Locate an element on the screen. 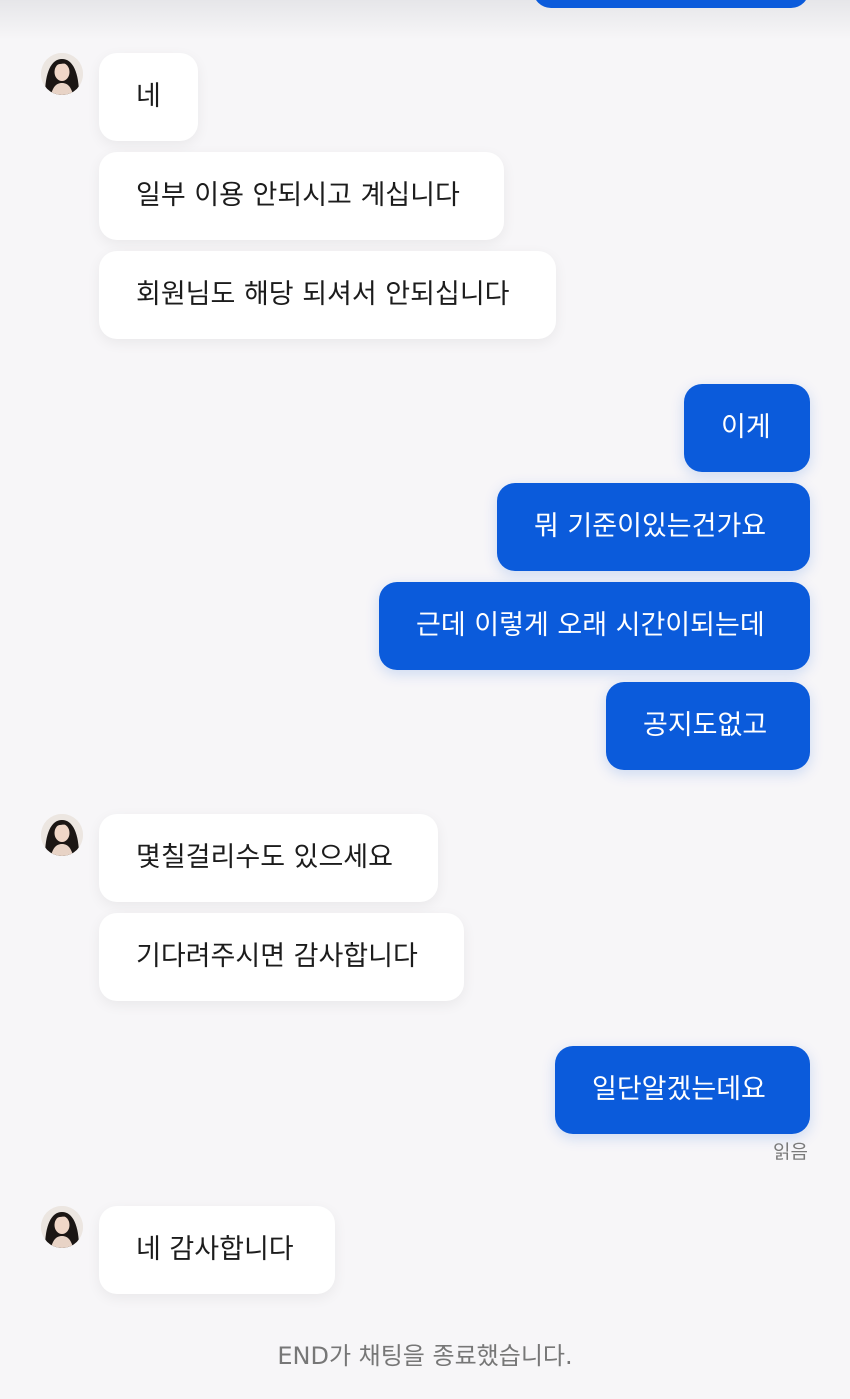  message-text: 일부 이용 안되시고 계십니다 is located at coordinates (298, 195).